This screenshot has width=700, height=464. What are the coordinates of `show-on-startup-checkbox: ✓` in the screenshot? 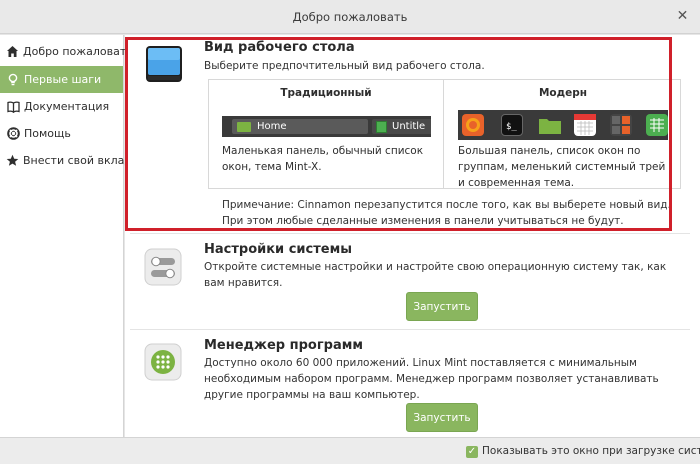 It's located at (472, 452).